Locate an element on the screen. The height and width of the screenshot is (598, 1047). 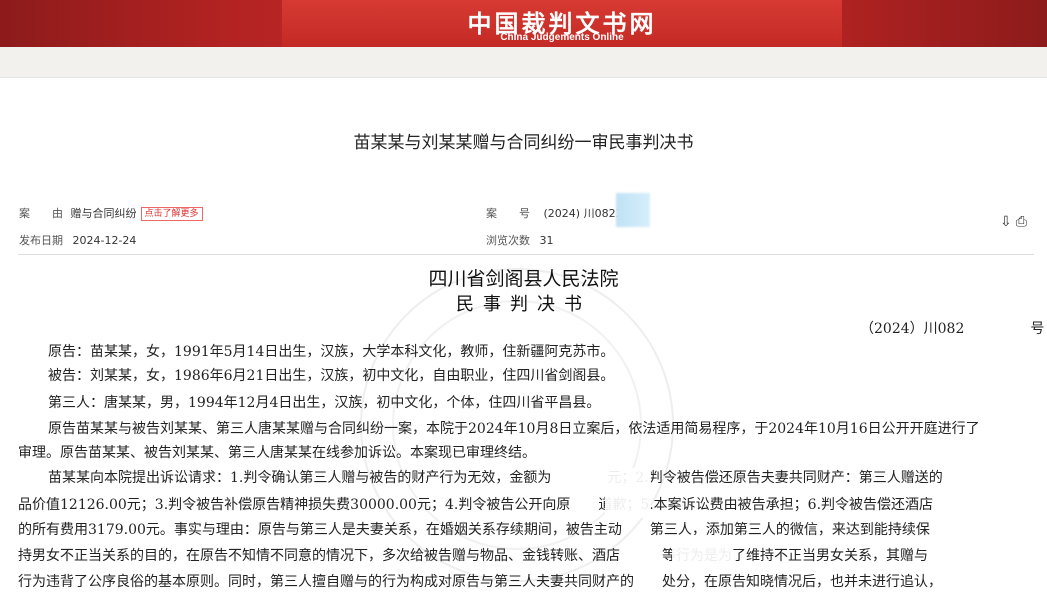
case-number: （2024）川082 号 is located at coordinates (952, 328).